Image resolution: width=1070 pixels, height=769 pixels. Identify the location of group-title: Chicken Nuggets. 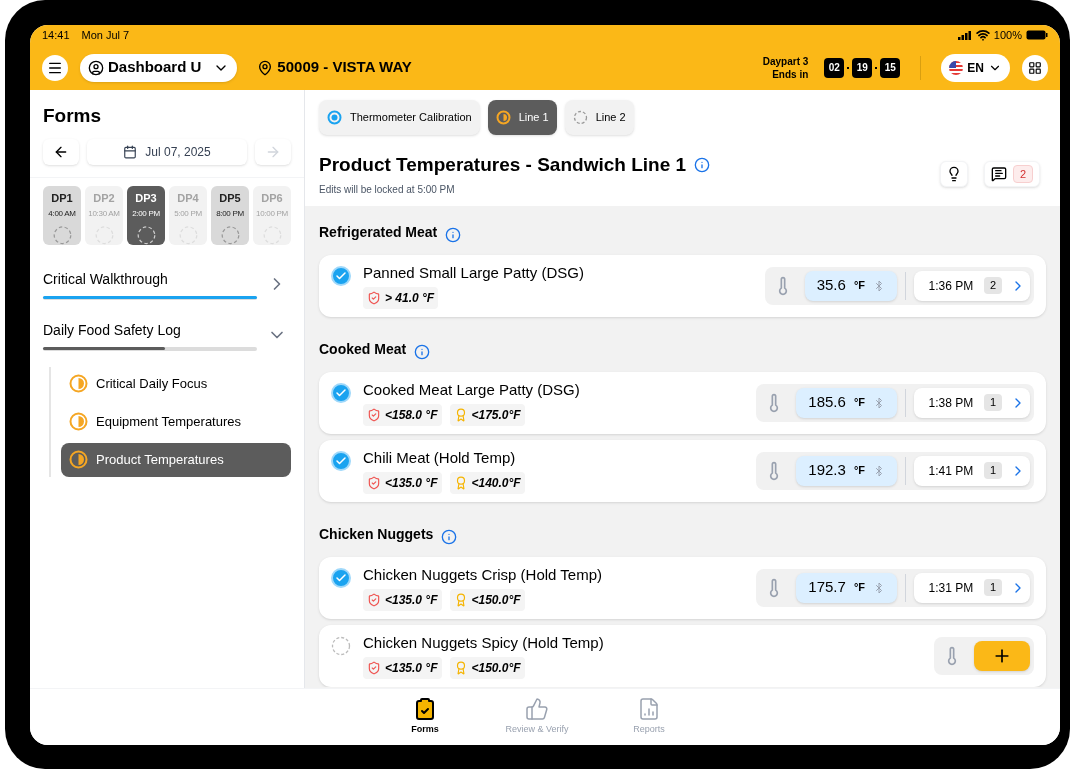
(376, 534).